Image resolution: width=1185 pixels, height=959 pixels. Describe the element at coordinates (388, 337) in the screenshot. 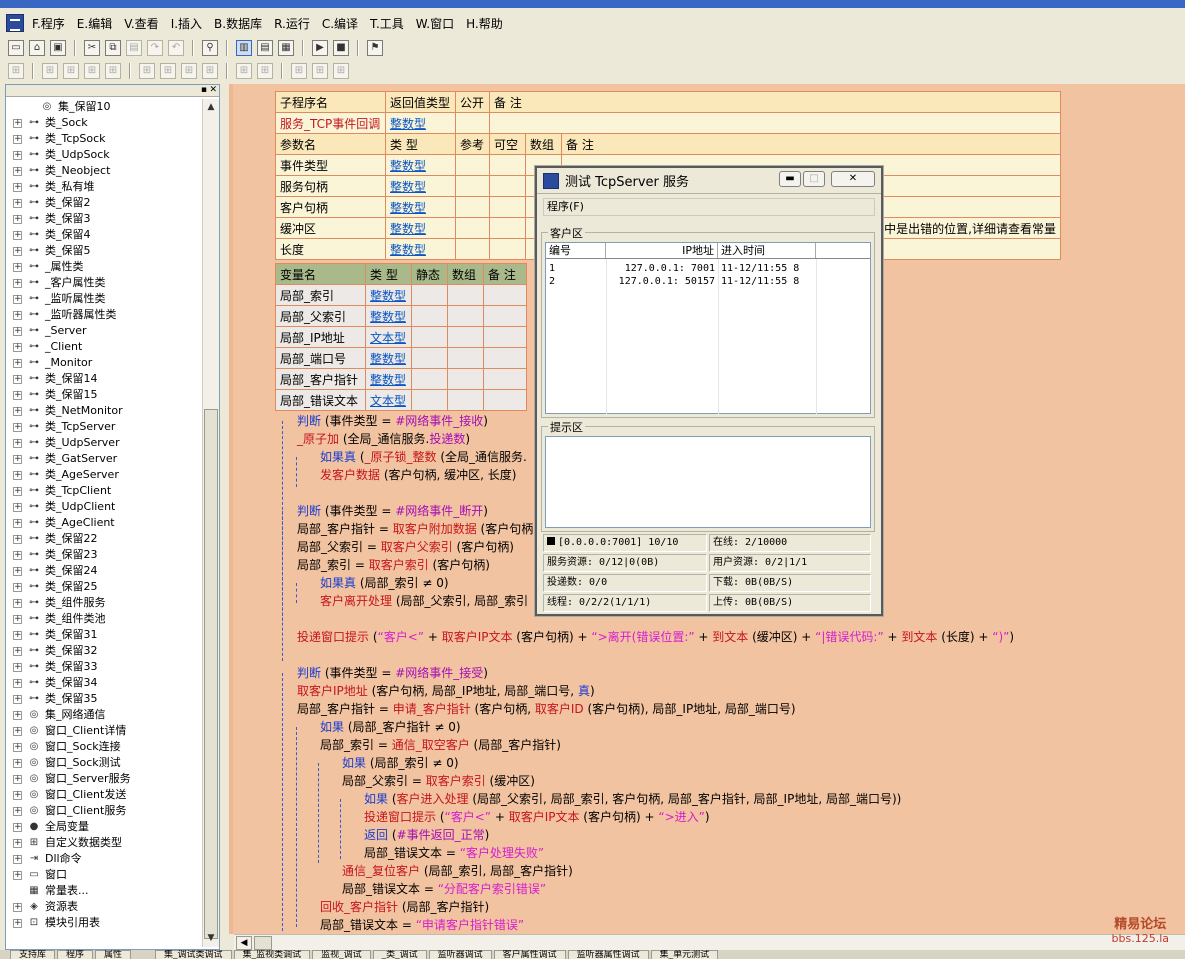

I see `var-type-cell: 文本型` at that location.